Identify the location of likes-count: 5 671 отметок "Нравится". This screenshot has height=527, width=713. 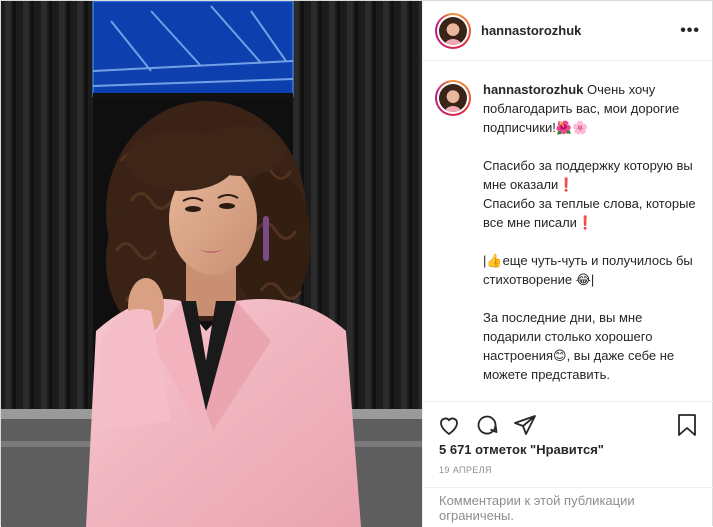
(521, 449).